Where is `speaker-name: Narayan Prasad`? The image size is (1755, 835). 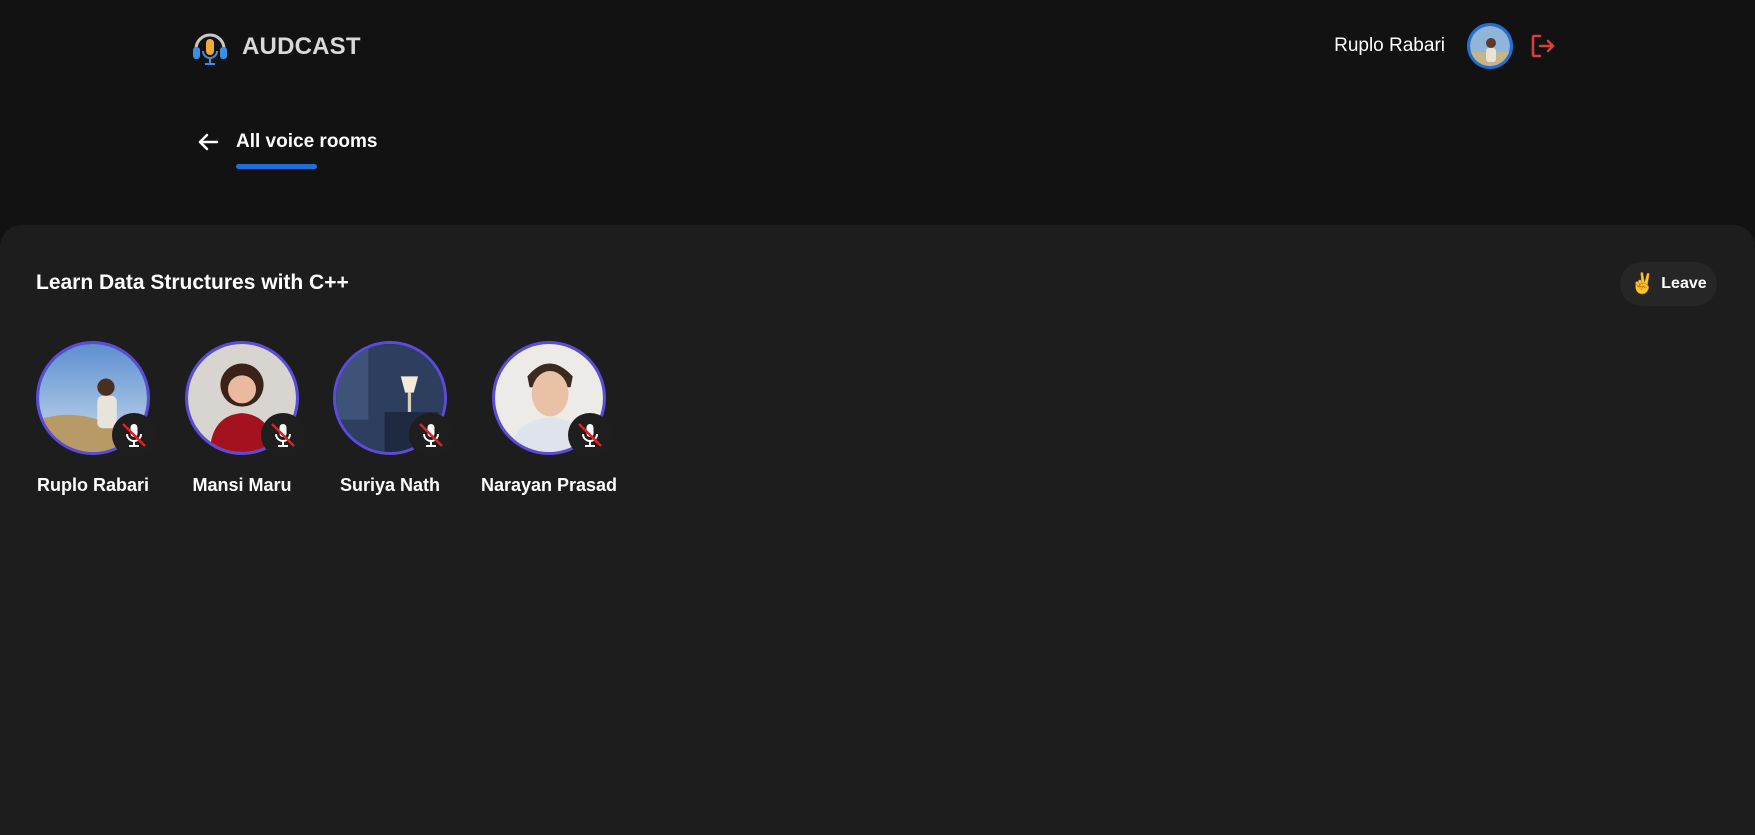 speaker-name: Narayan Prasad is located at coordinates (549, 485).